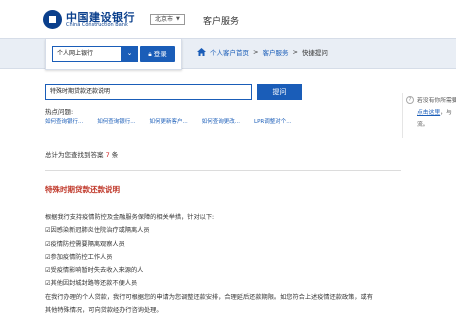 The width and height of the screenshot is (456, 326). What do you see at coordinates (446, 113) in the screenshot?
I see `side-help-tail: ，与` at bounding box center [446, 113].